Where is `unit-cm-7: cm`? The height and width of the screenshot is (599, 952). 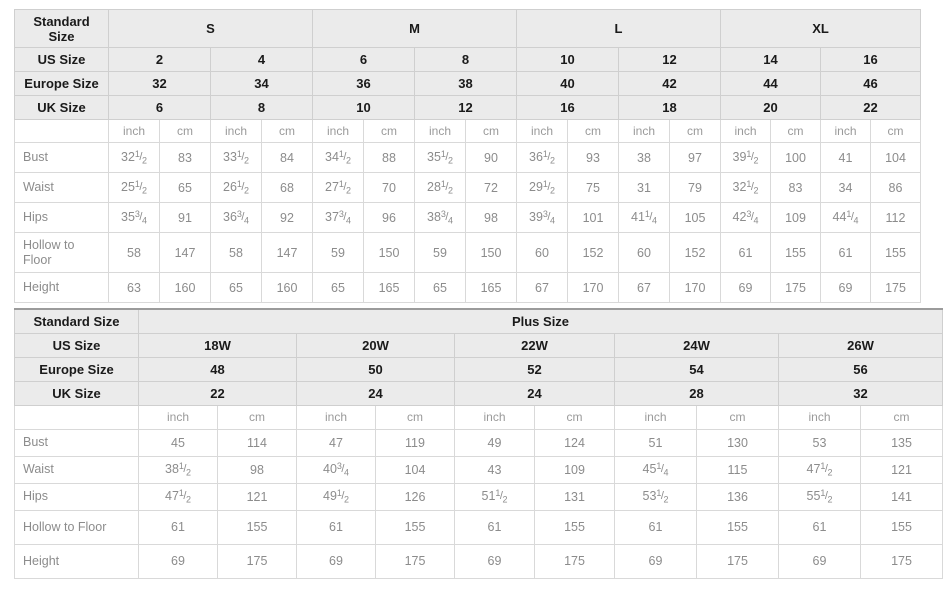
unit-cm-7: cm is located at coordinates (895, 131).